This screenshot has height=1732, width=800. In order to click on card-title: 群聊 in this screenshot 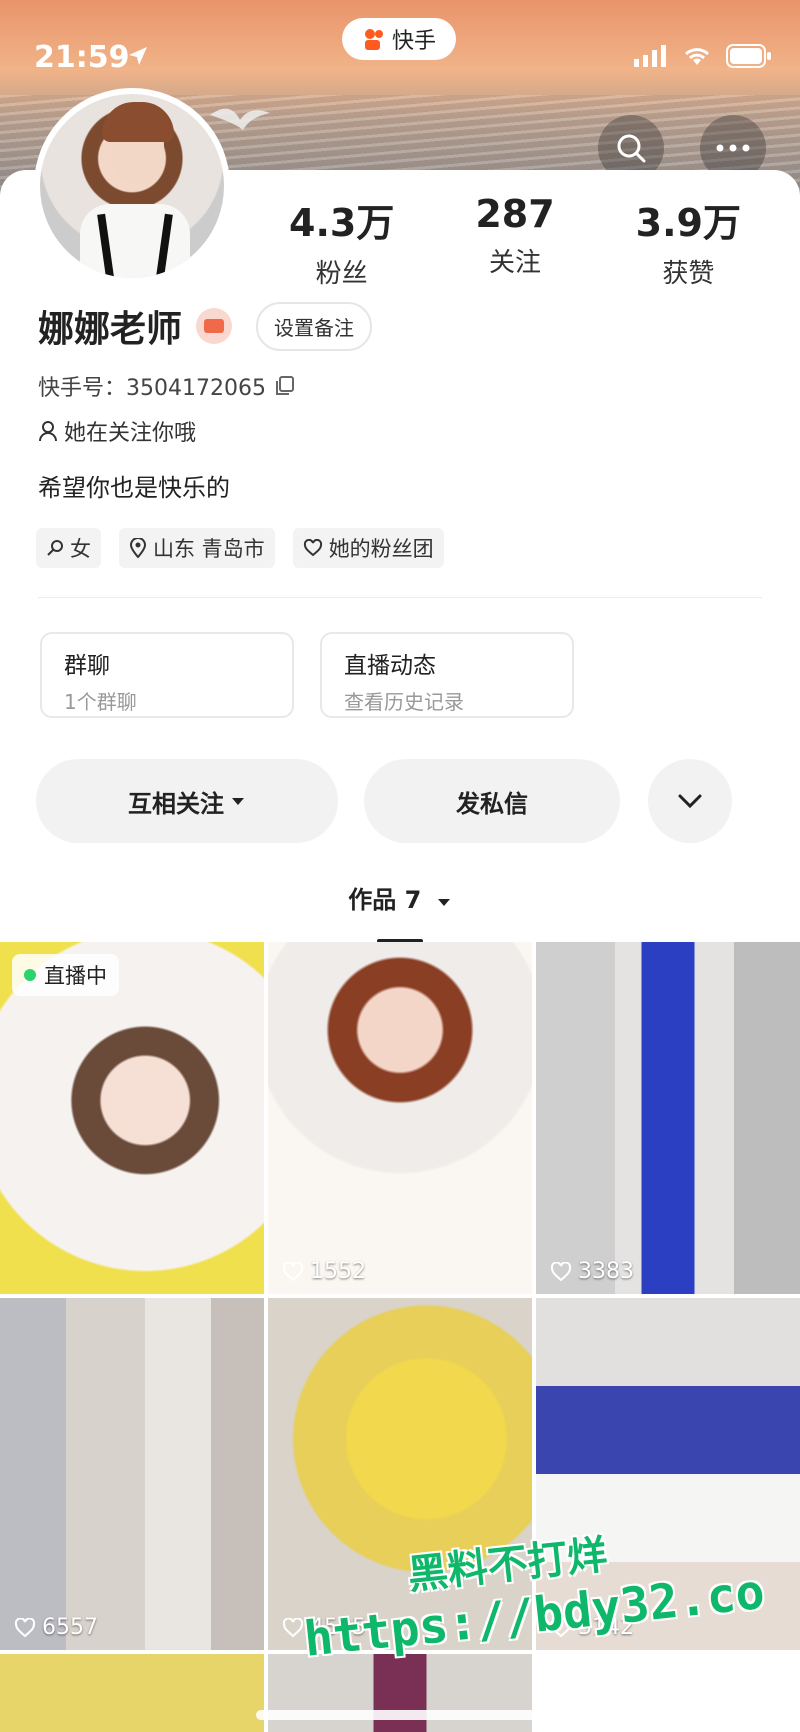, I will do `click(87, 666)`.